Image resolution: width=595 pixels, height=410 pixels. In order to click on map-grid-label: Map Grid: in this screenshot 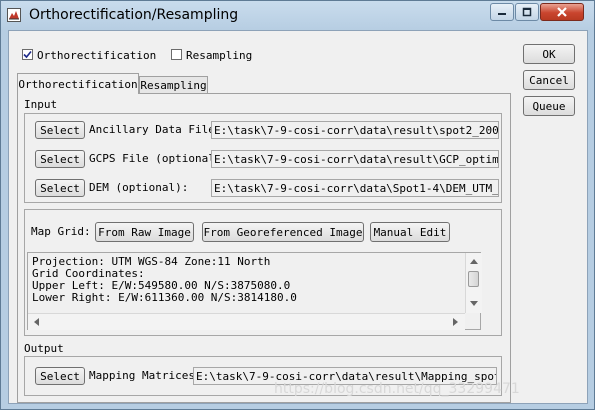, I will do `click(61, 231)`.